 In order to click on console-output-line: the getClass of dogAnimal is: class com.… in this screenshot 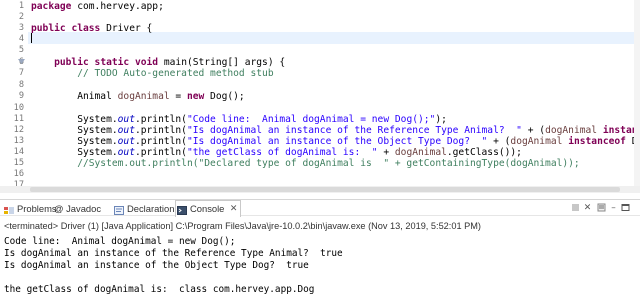, I will do `click(159, 289)`.